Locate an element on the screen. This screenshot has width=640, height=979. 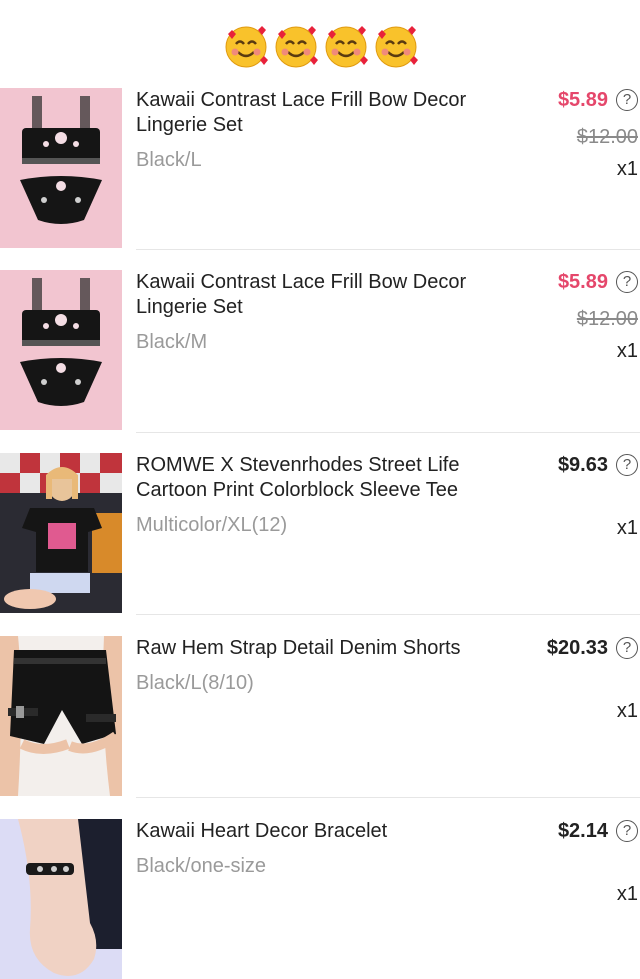
product-variant: Black/M is located at coordinates (172, 342).